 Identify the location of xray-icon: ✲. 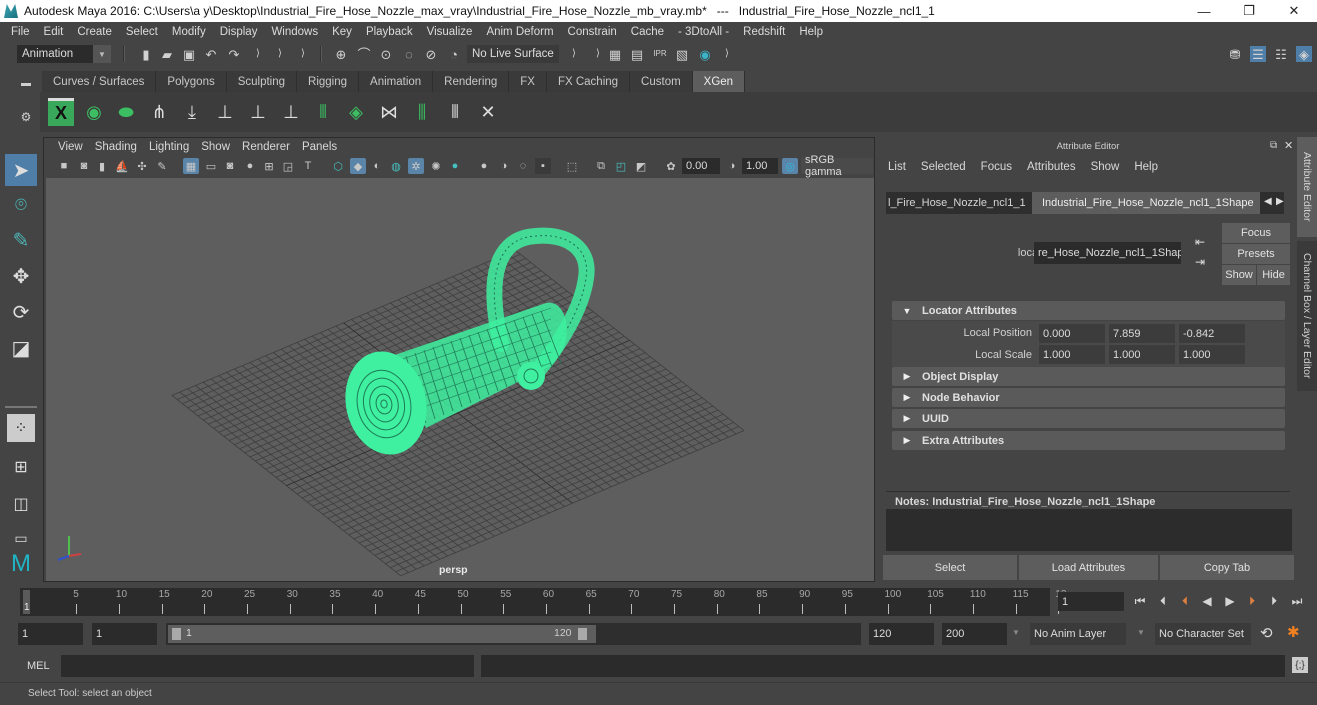
(416, 166).